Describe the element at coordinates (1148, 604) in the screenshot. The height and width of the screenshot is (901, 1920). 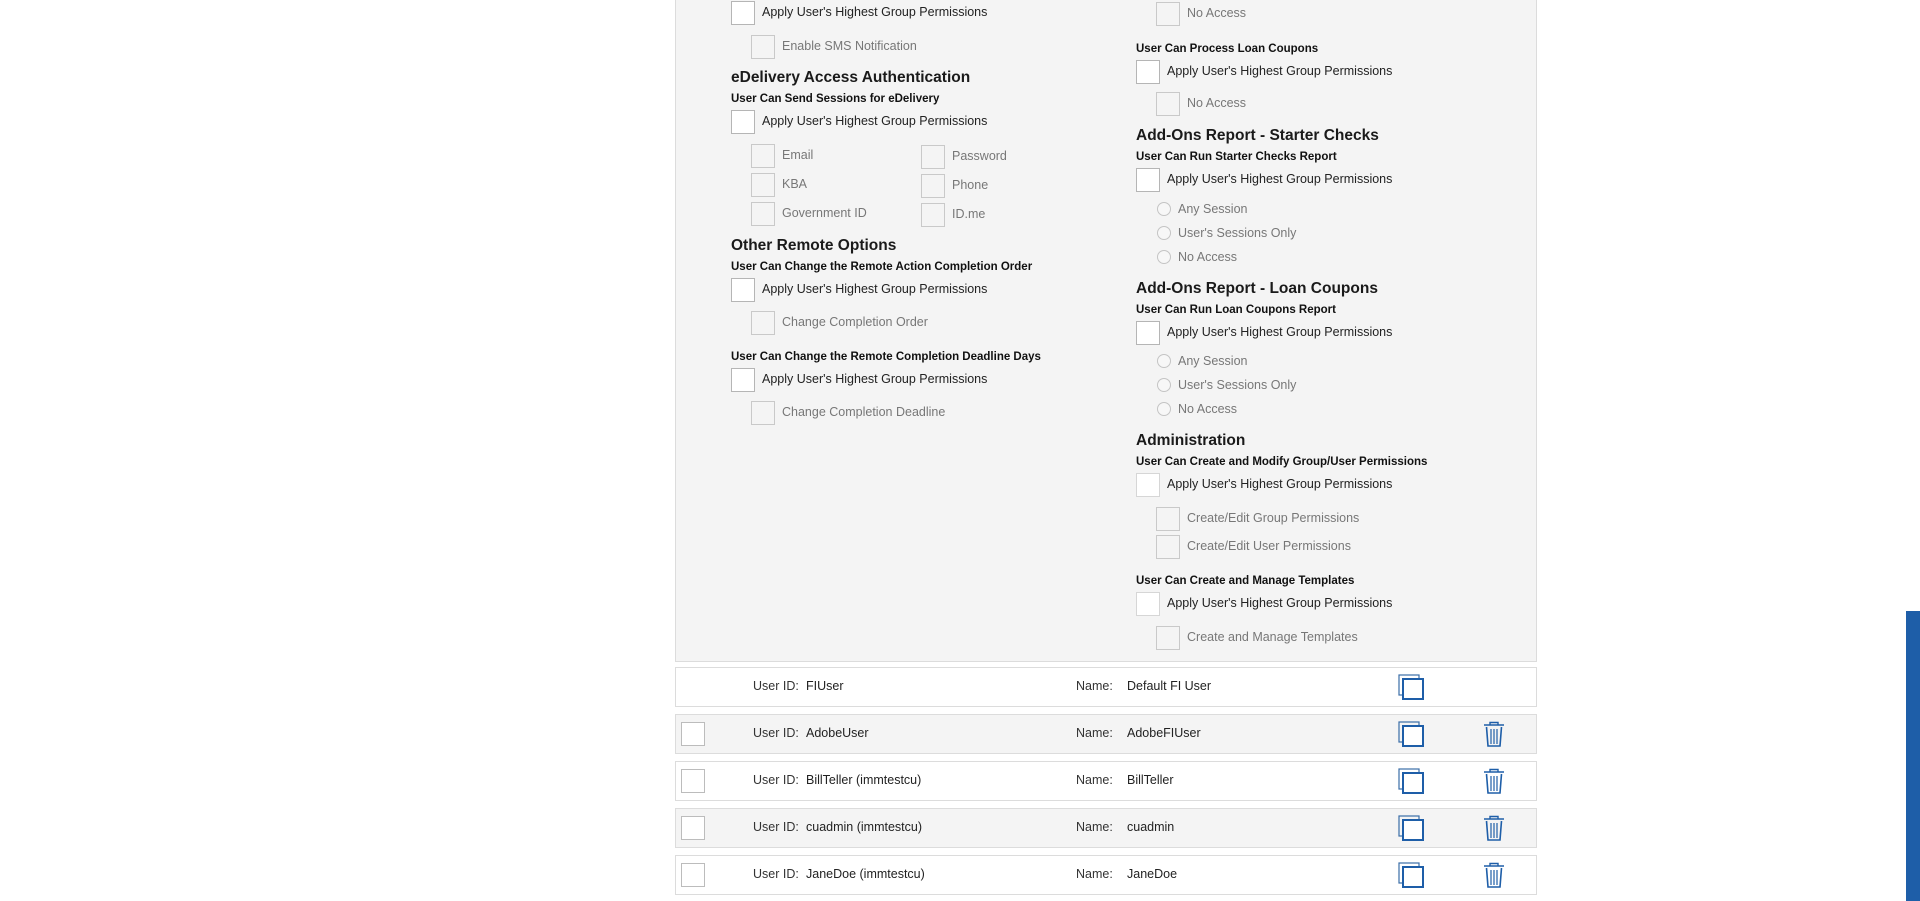
I see `apply-group-permissions-checkbox-templates` at that location.